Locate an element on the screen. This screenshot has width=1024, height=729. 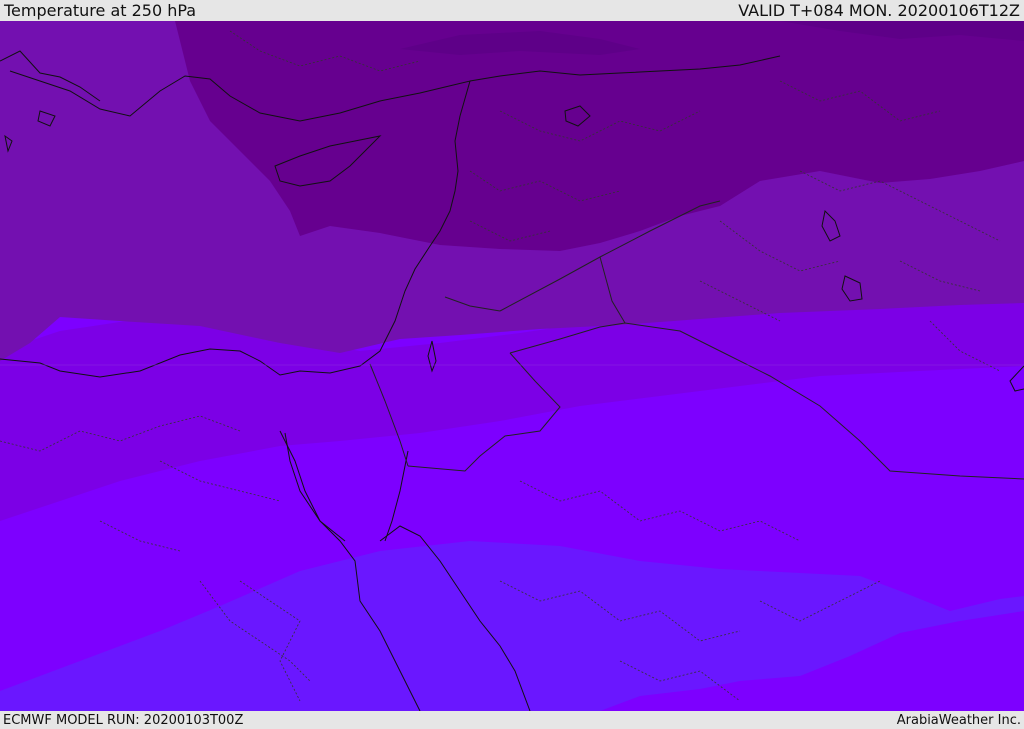
credit: ArabiaWeather Inc. is located at coordinates (958, 720).